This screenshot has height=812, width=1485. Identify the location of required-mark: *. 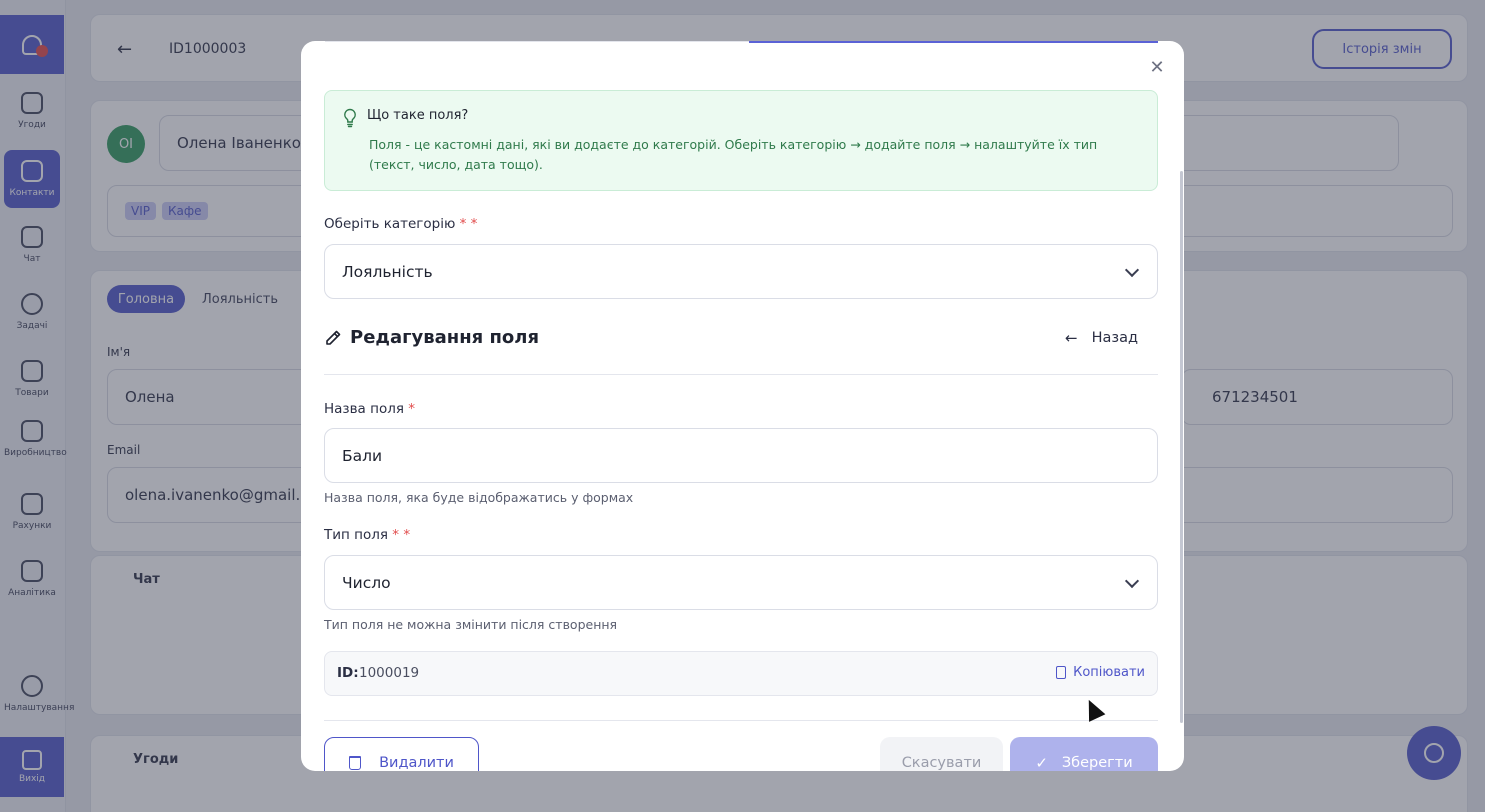
(412, 409).